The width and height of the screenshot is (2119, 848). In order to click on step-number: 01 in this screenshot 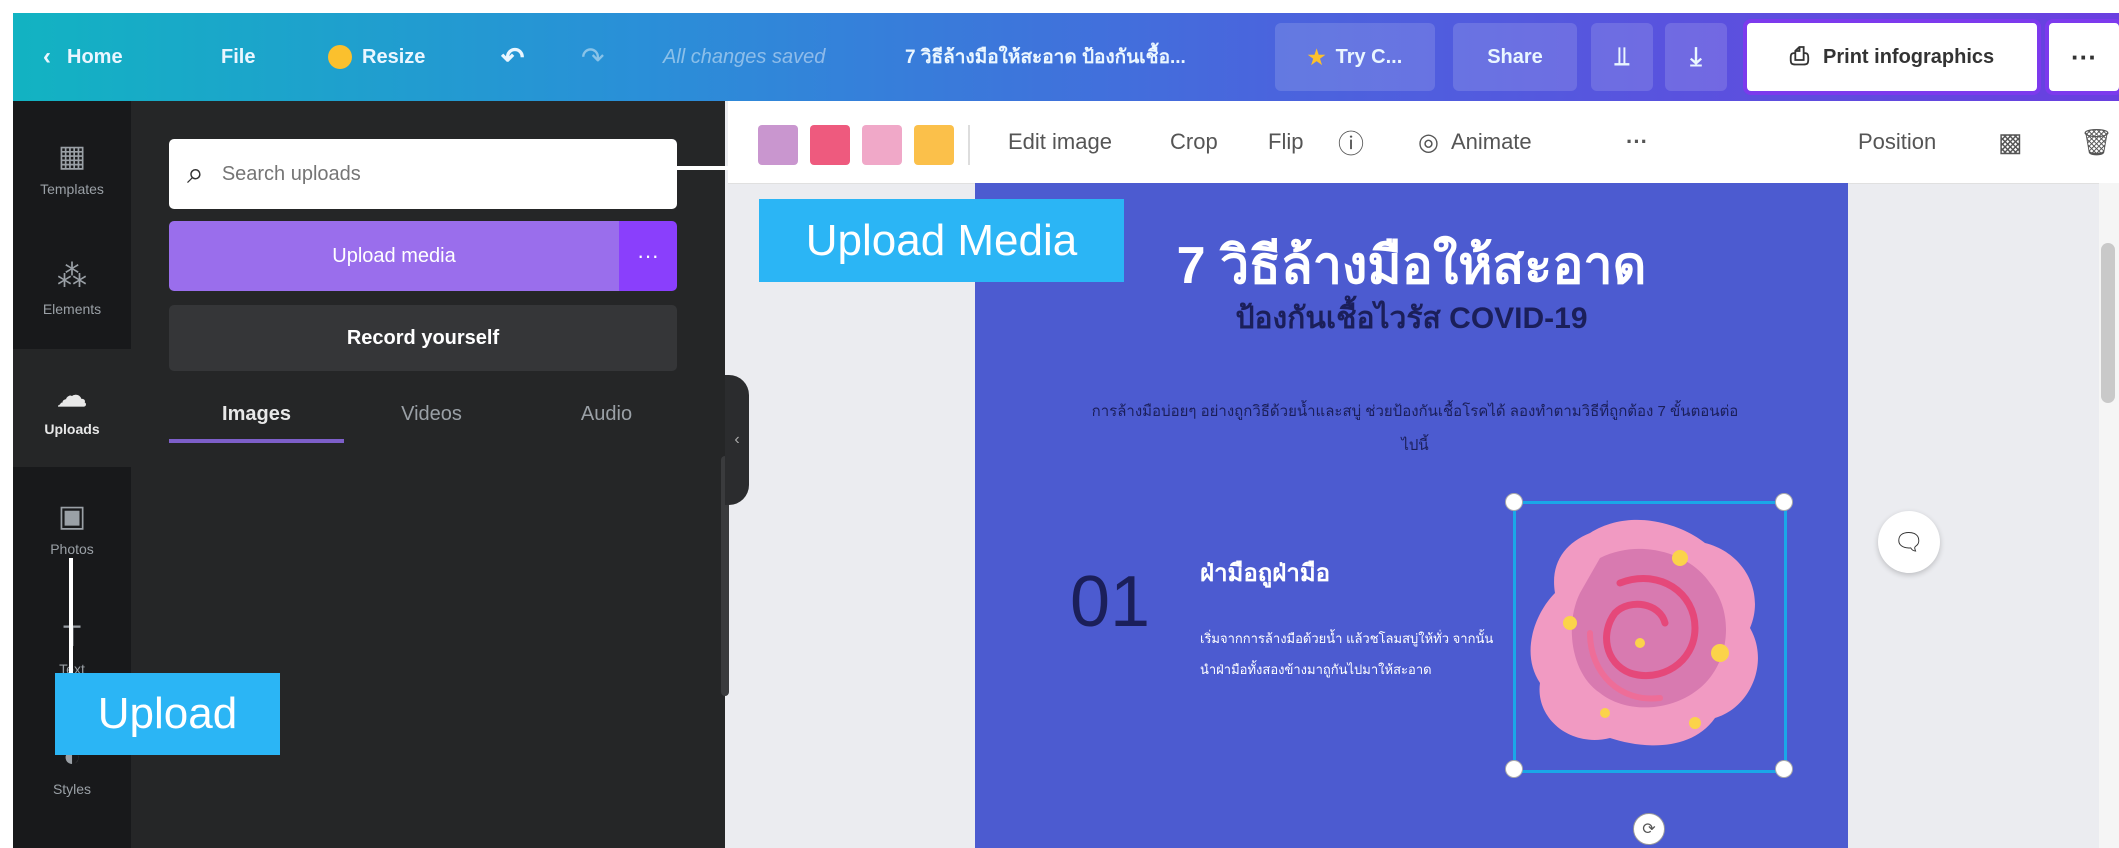, I will do `click(1140, 602)`.